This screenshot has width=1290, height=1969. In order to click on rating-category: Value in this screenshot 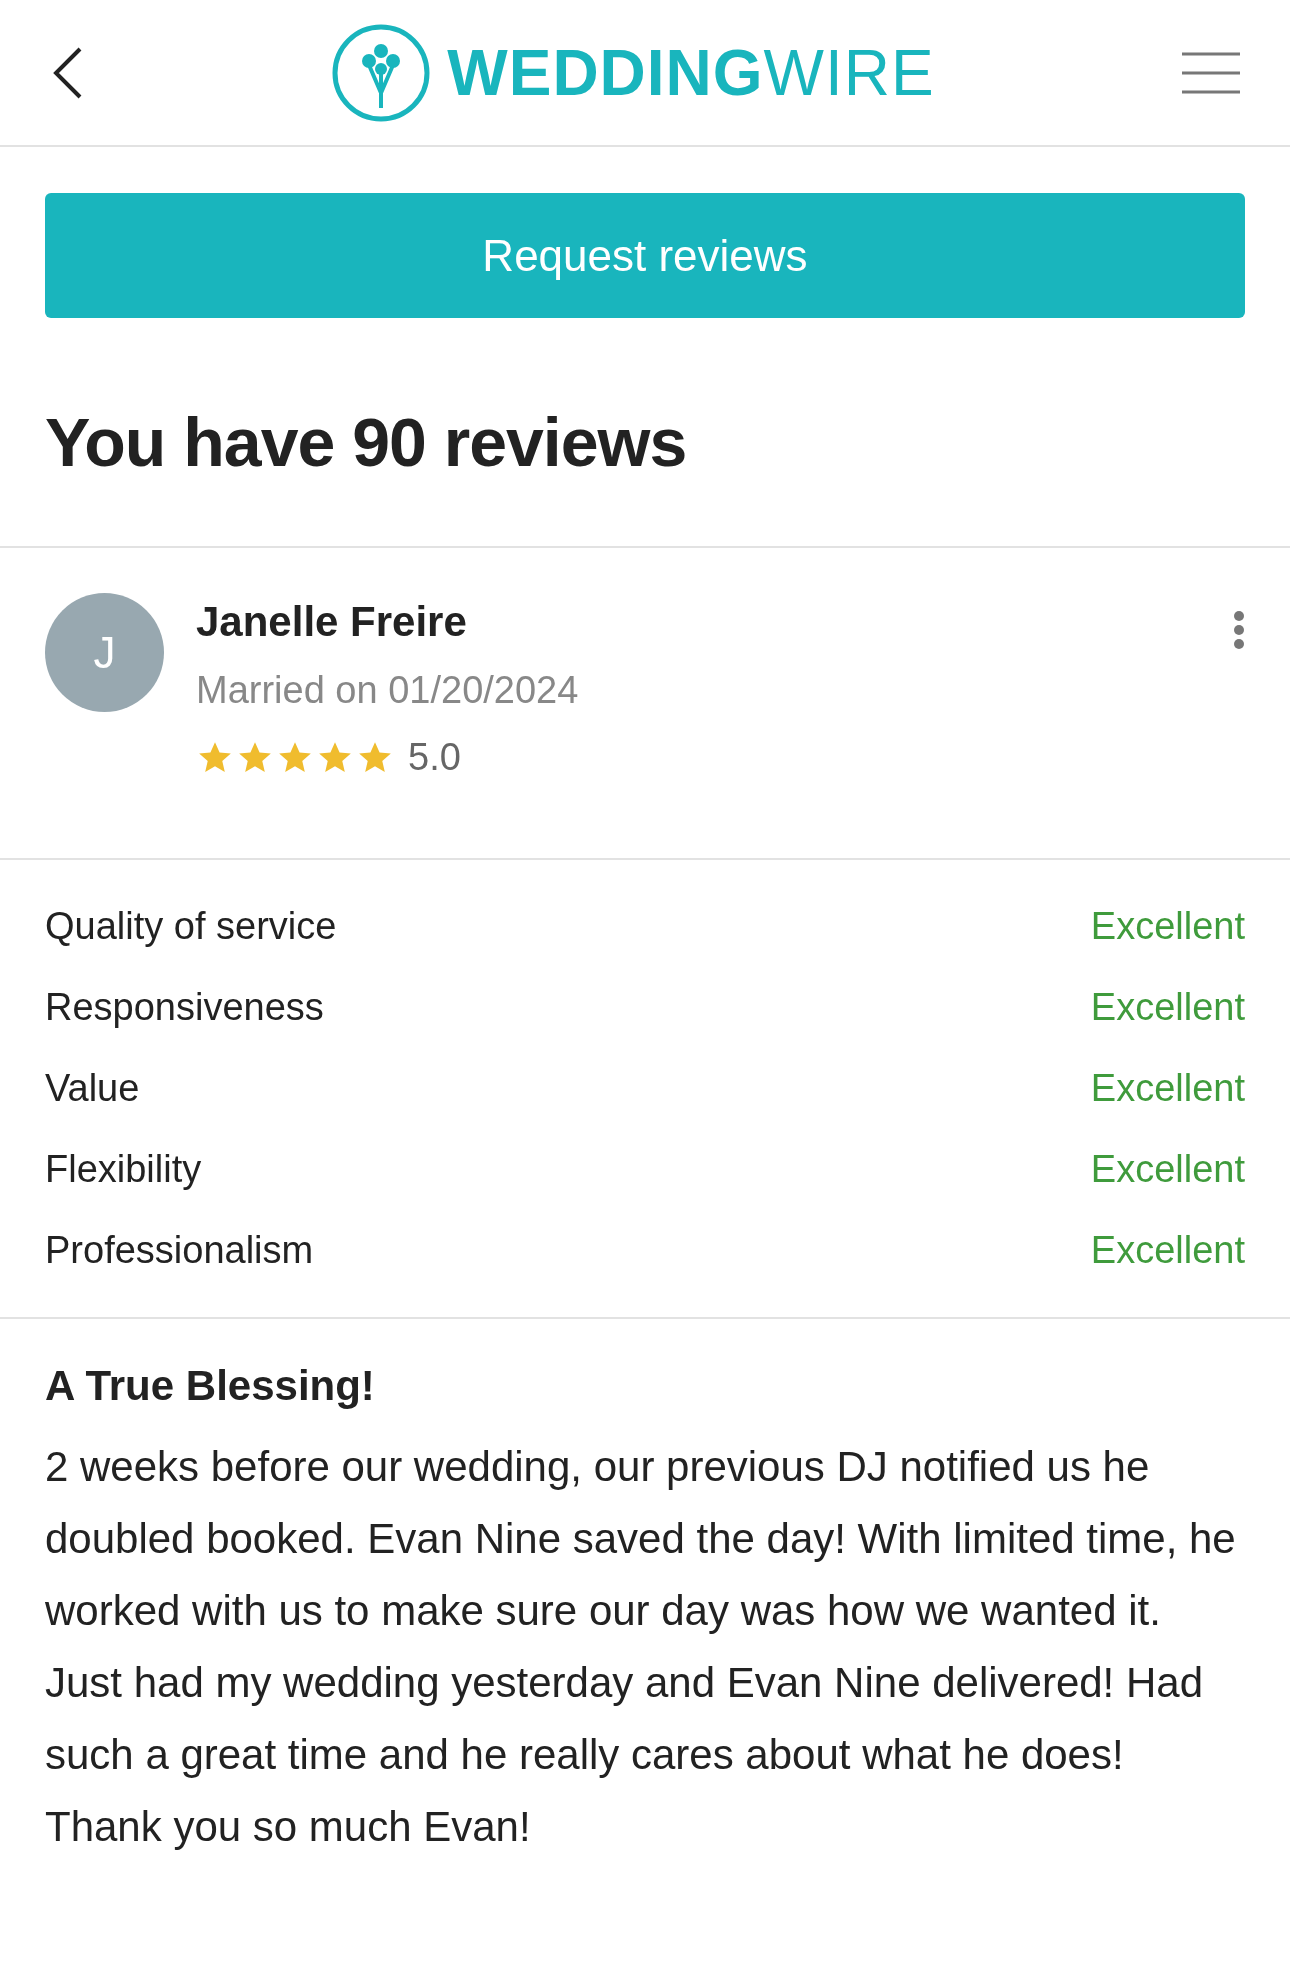, I will do `click(92, 1088)`.